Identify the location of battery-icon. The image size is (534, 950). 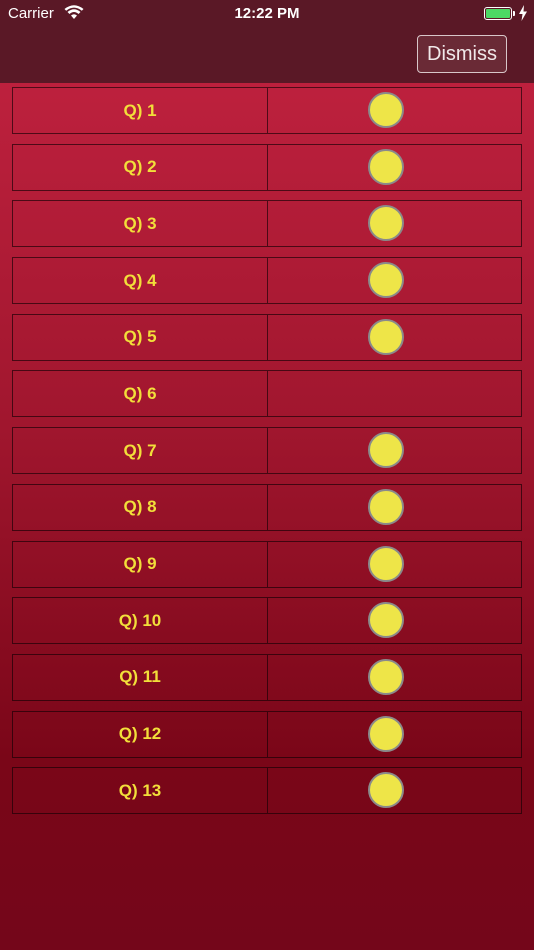
(498, 13).